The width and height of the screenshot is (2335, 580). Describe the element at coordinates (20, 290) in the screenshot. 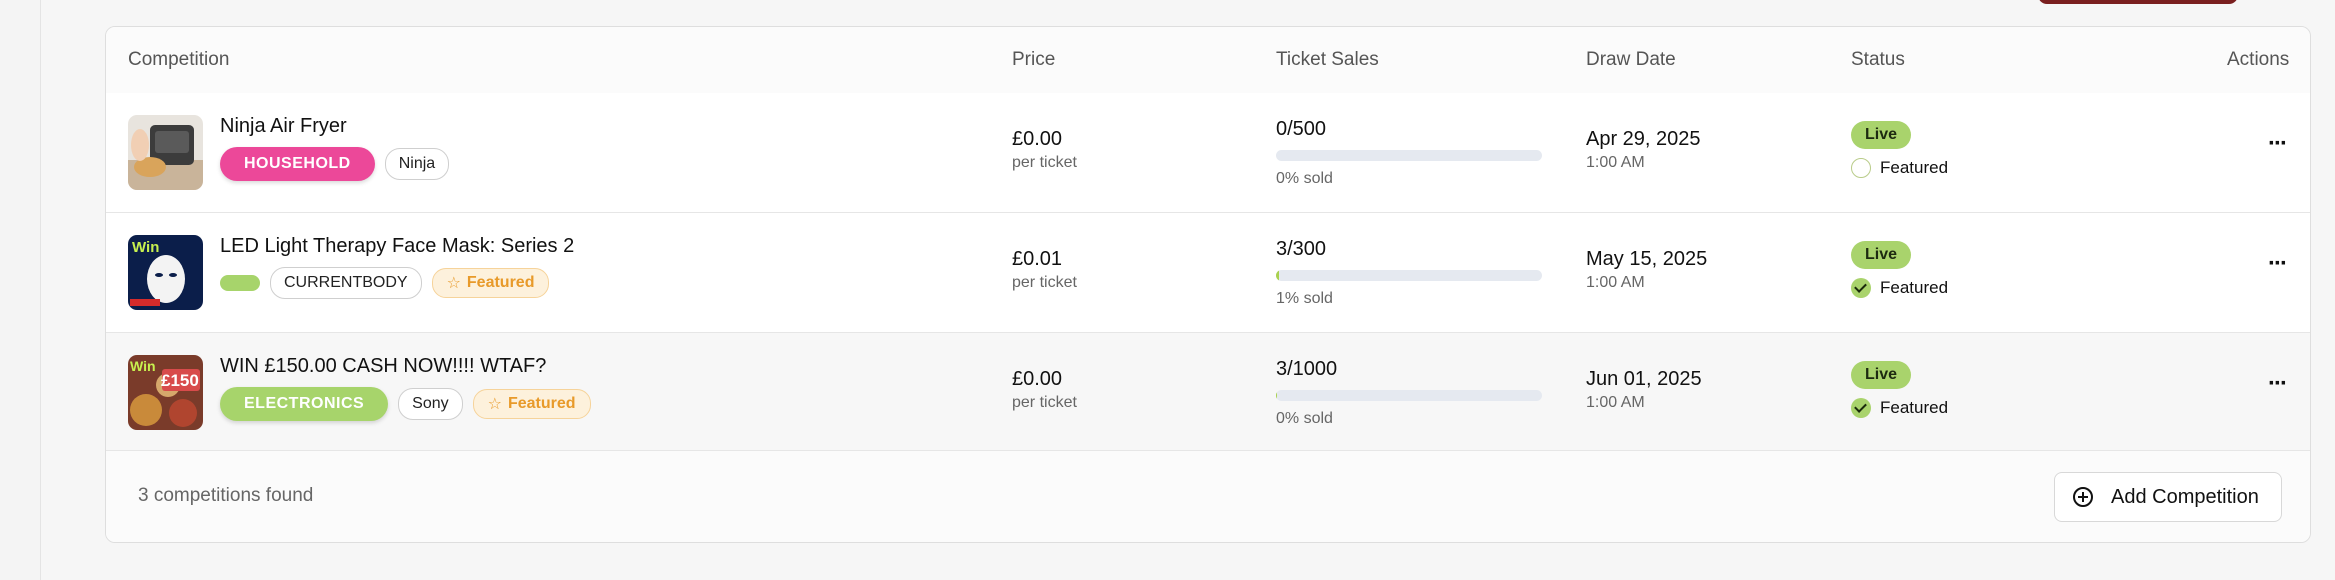

I see `left-sidebar-rail` at that location.